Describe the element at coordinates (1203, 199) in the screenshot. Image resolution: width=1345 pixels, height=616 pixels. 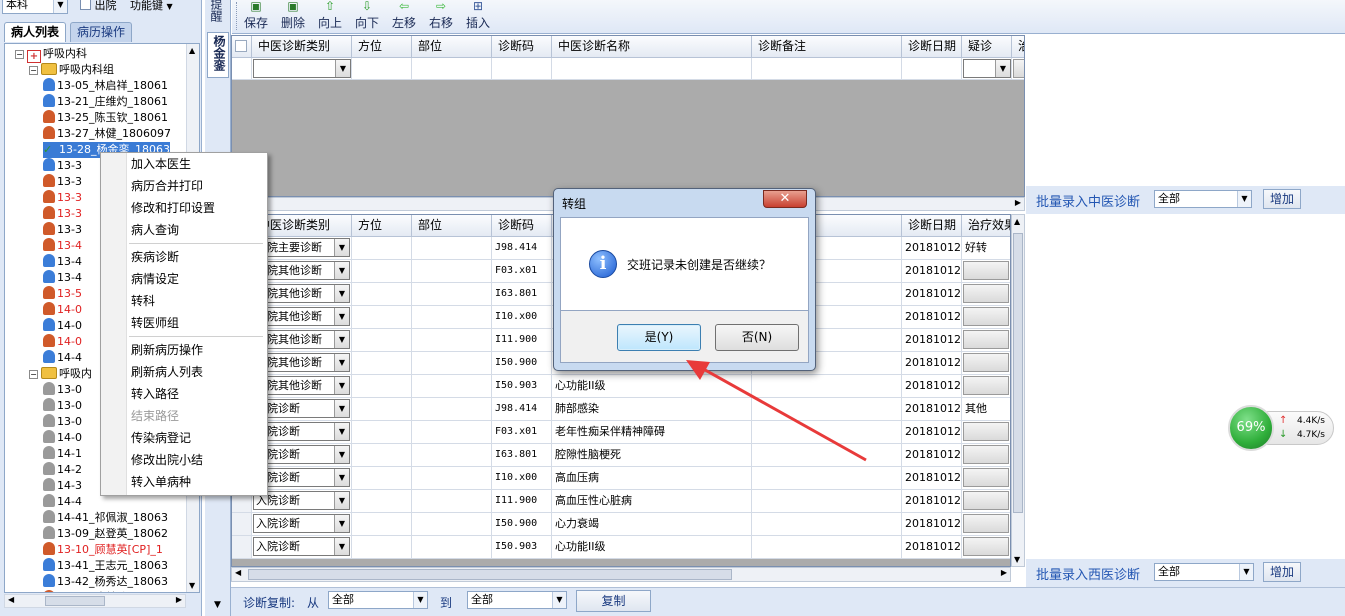
I see `tcm-batch-select: 全部 ▼` at that location.